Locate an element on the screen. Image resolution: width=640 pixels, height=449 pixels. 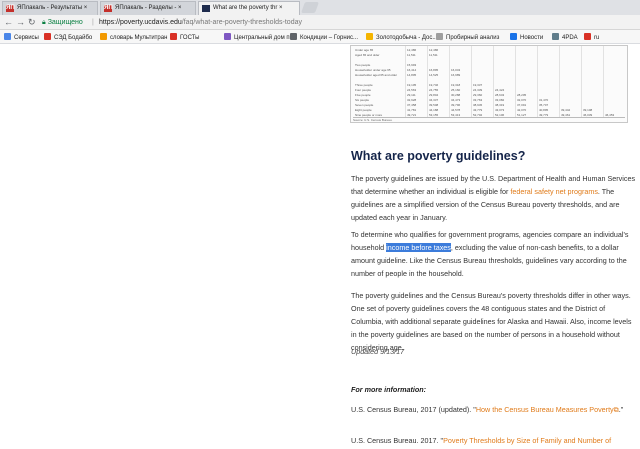
table-cell: 43,779 is located at coordinates (478, 110).